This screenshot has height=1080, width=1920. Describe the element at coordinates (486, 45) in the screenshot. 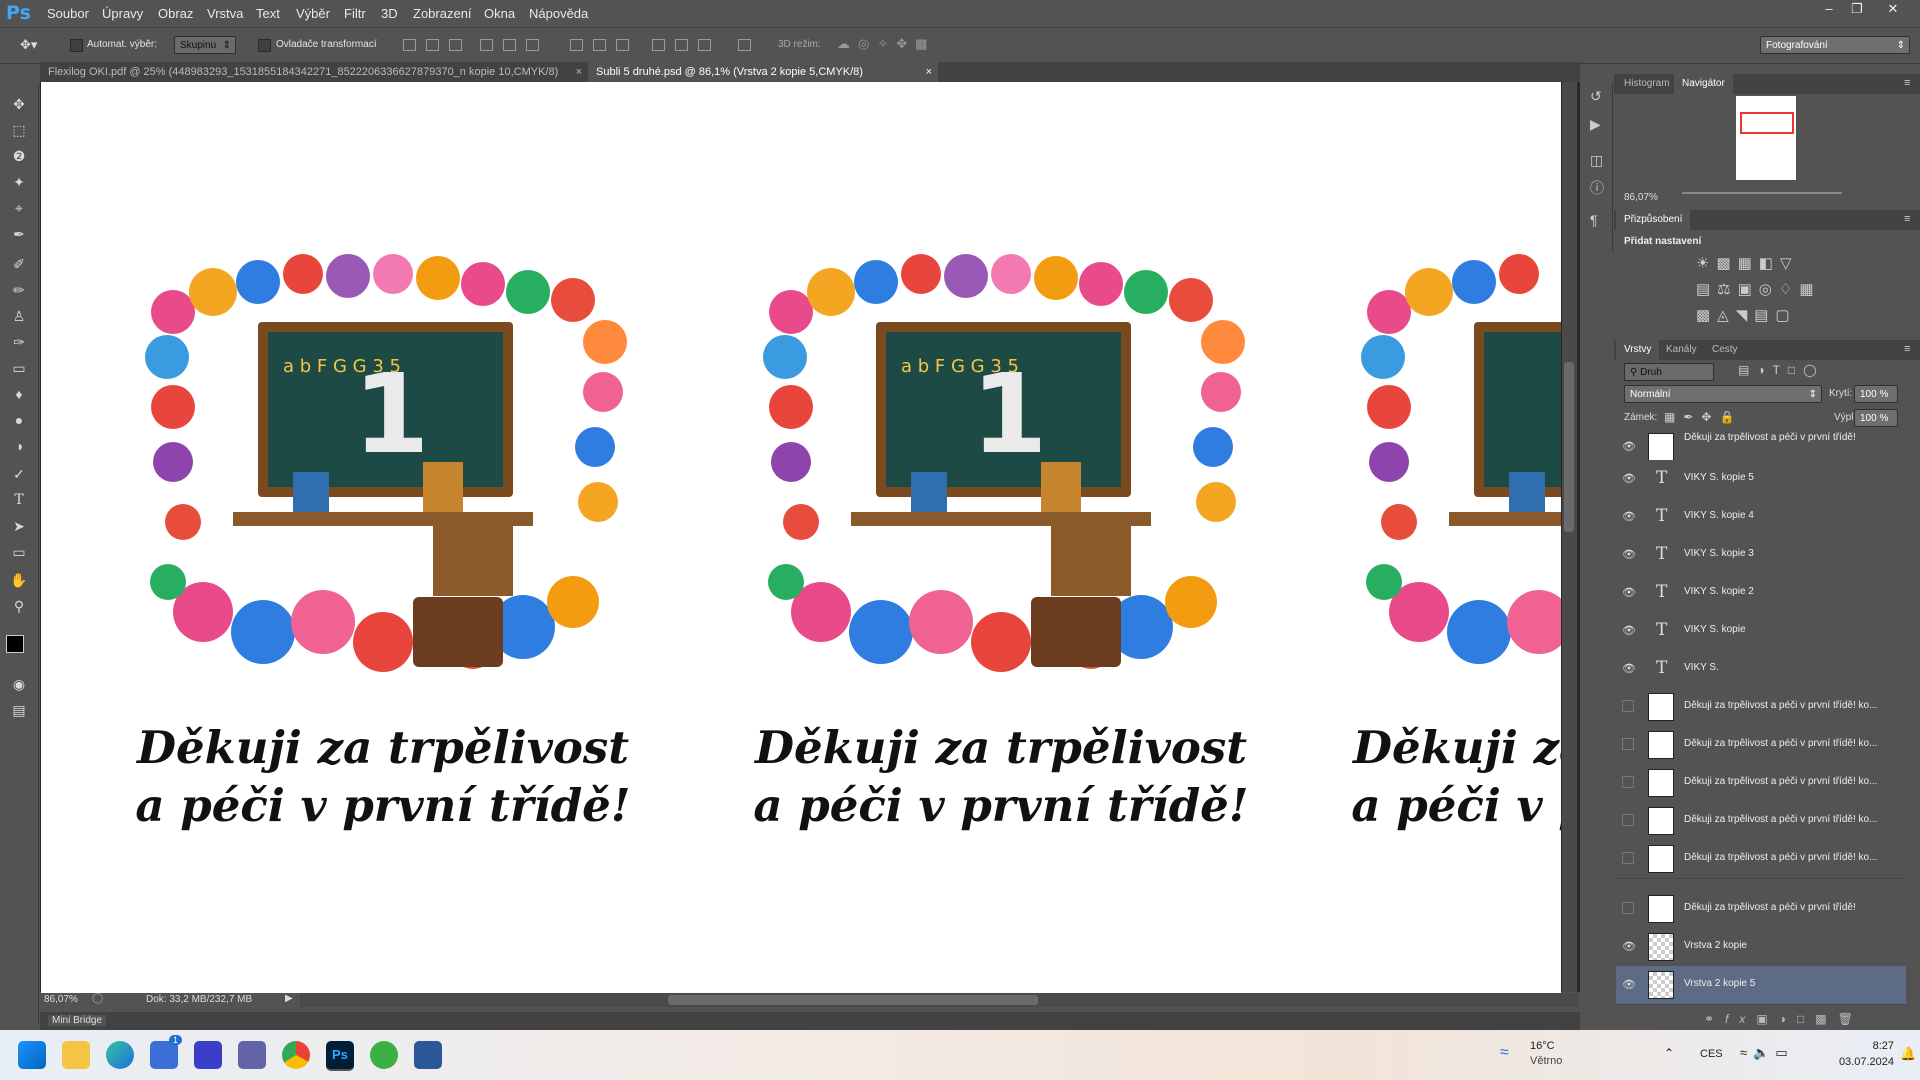

I see `align-left-icon` at that location.